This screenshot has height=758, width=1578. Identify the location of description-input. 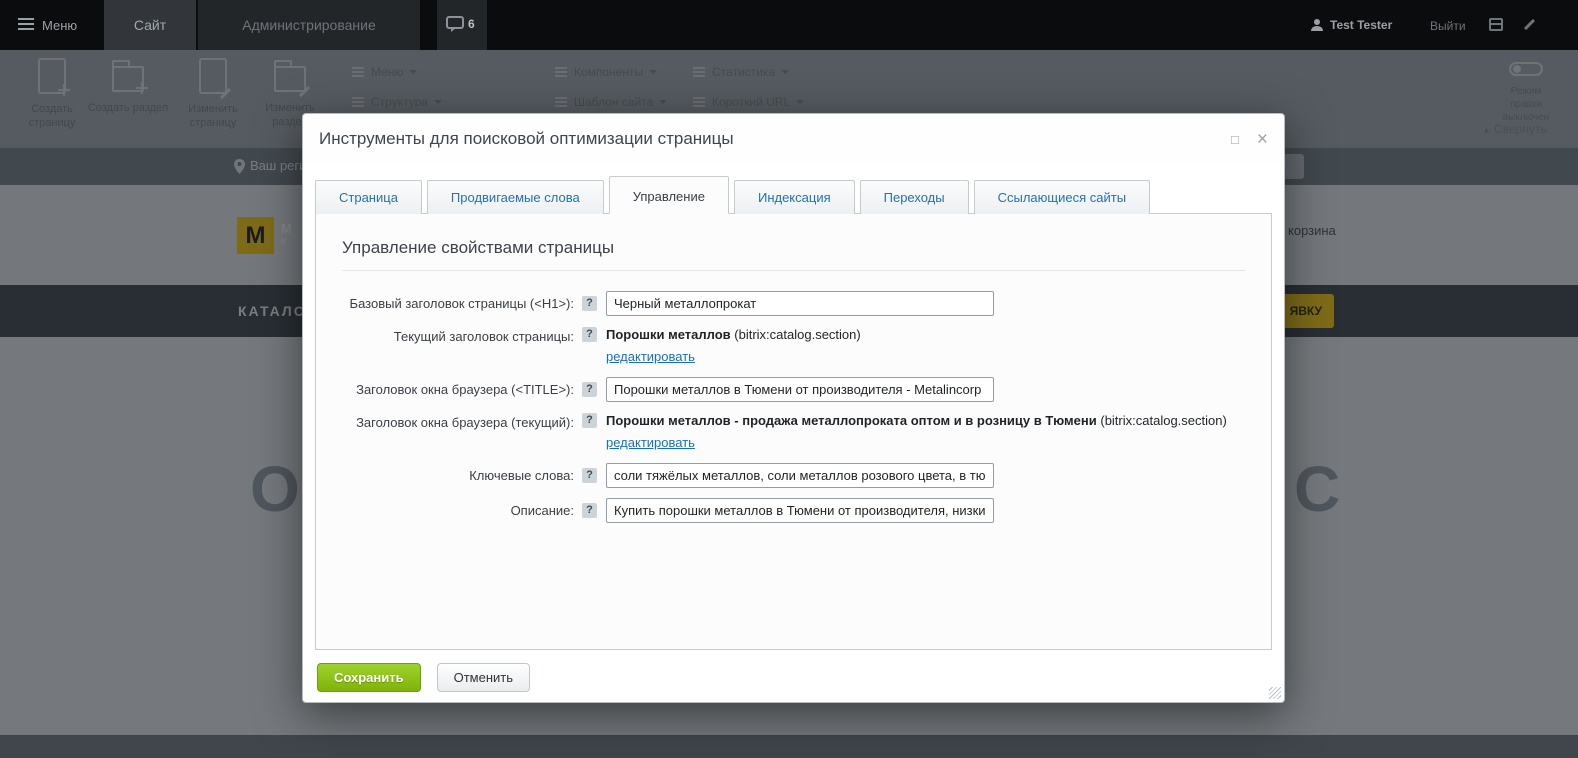
(800, 511).